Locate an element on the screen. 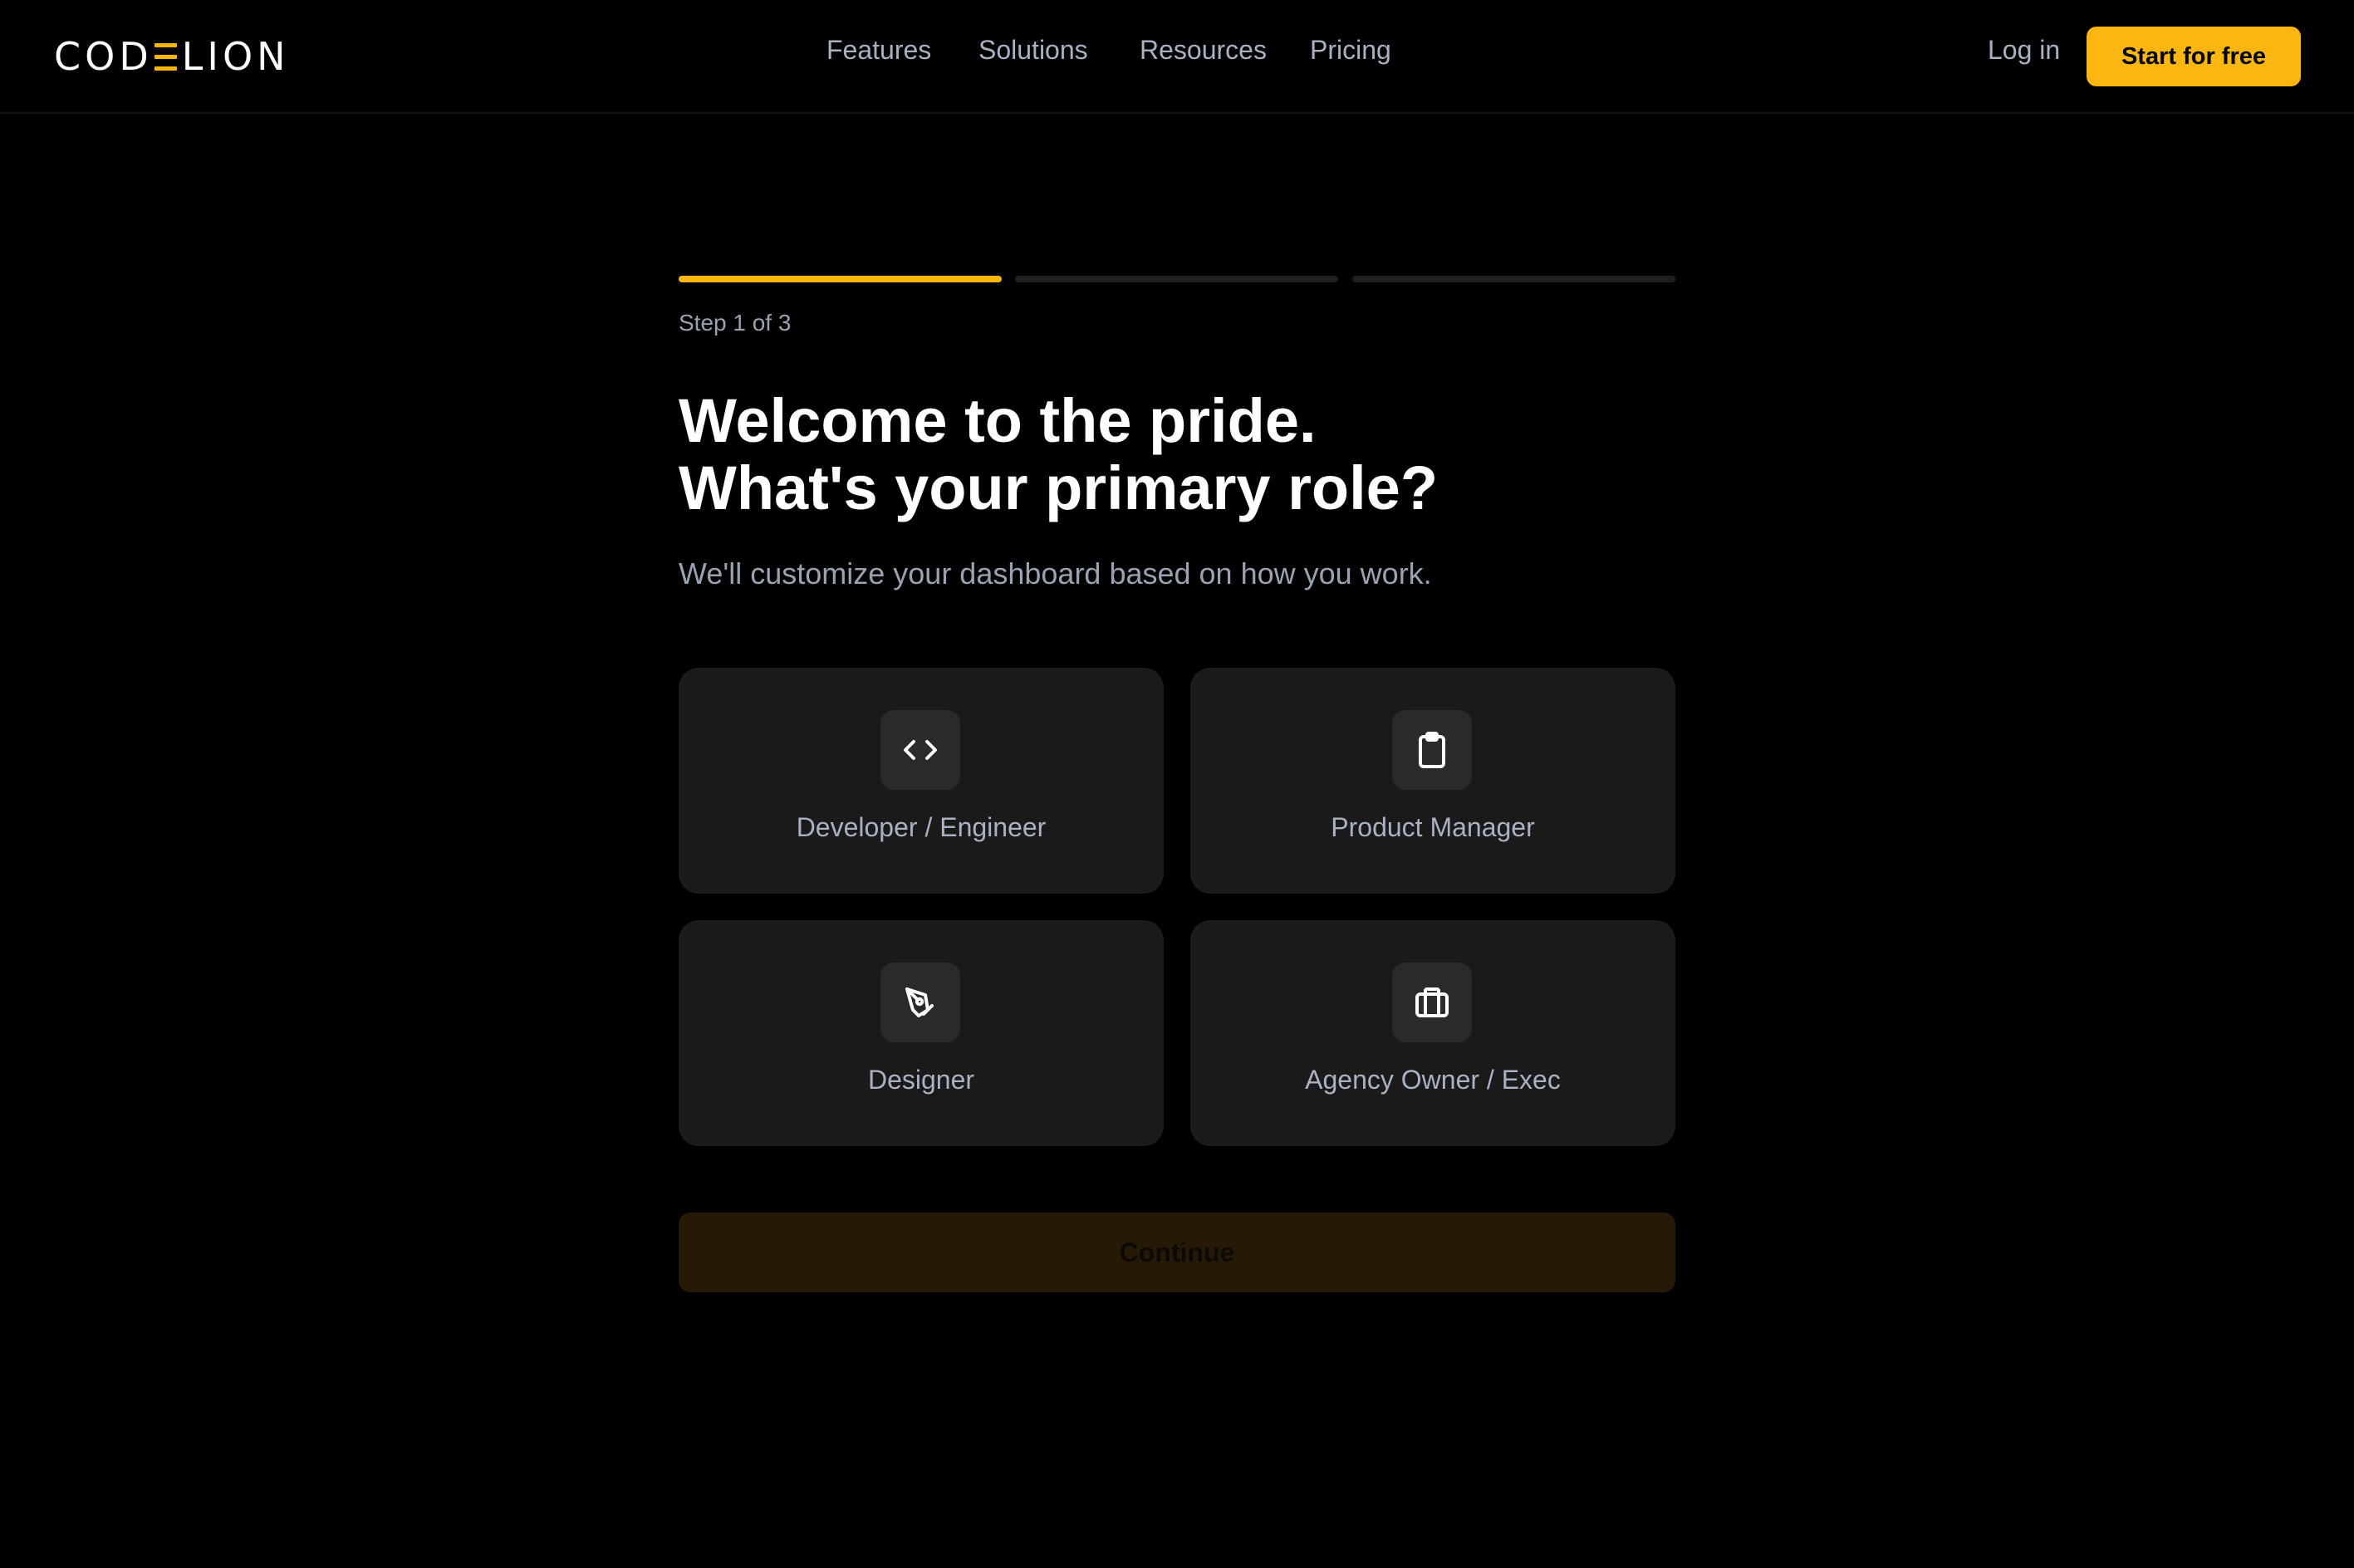 The width and height of the screenshot is (2354, 1568). title-line-2: What's your primary role? is located at coordinates (1059, 487).